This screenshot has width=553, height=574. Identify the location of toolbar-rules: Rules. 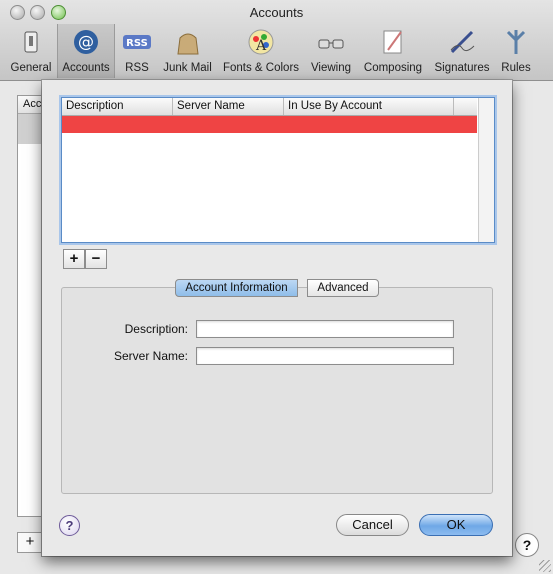
(516, 51).